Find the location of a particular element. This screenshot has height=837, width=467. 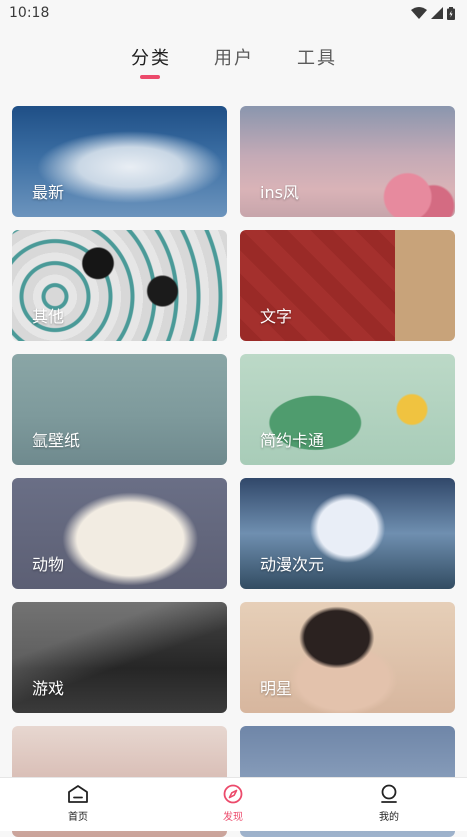

nav-discover-label: 发现 is located at coordinates (233, 817).